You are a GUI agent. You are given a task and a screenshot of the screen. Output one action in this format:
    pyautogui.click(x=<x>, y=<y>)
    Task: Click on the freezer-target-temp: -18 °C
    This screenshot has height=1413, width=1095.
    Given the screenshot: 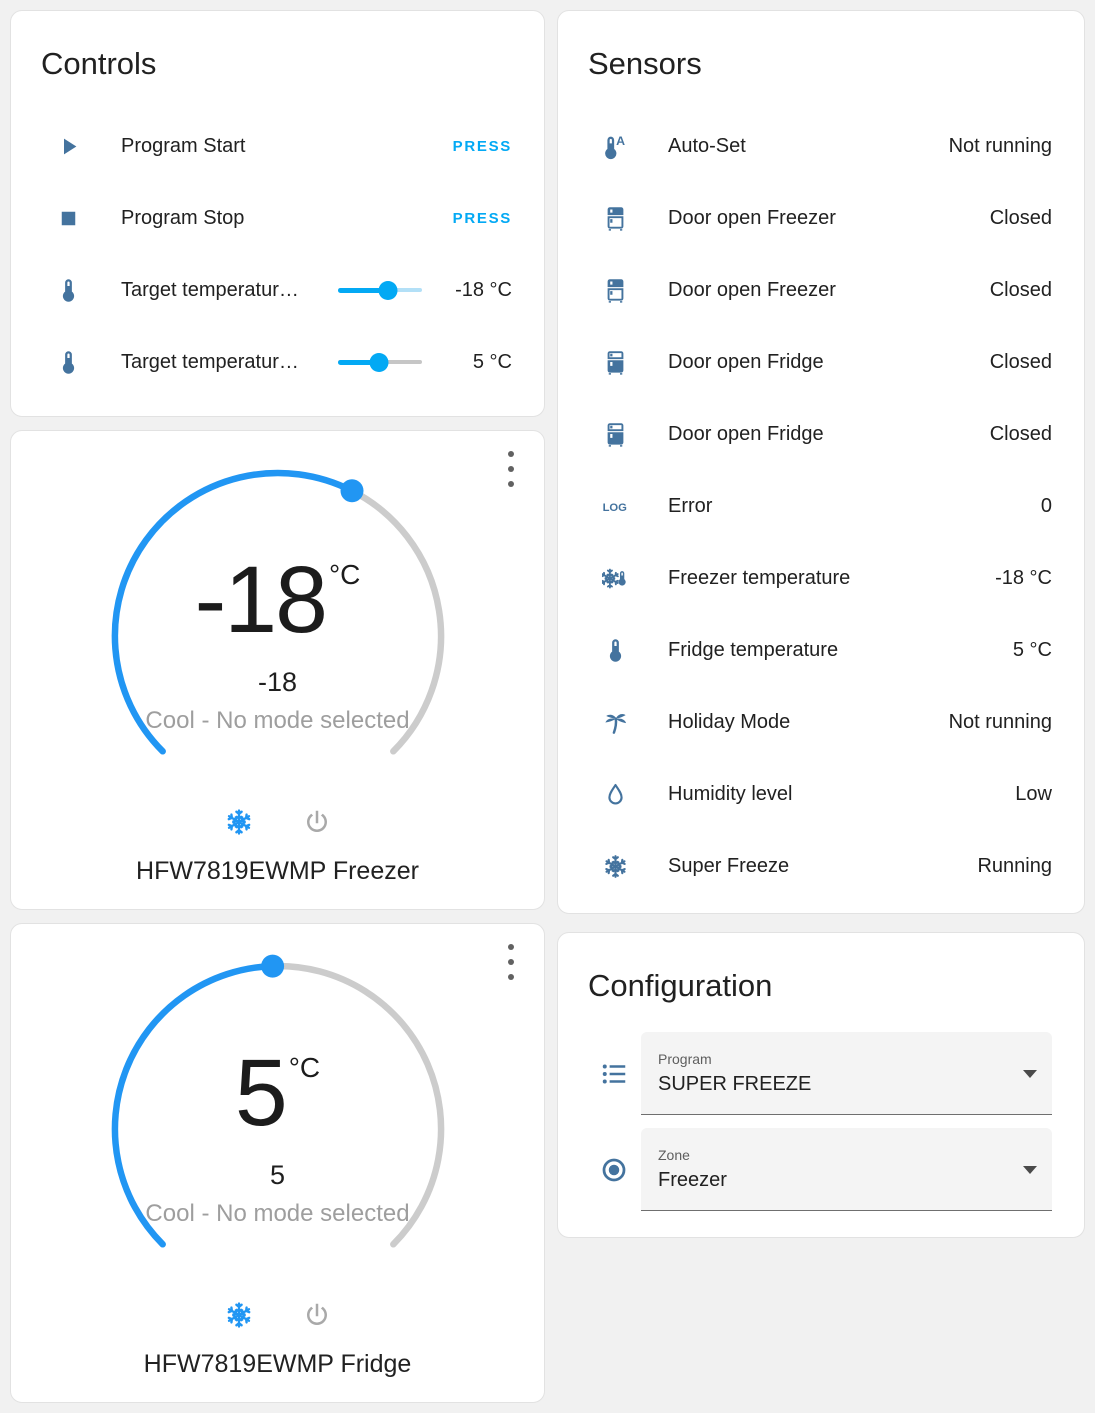 What is the action you would take?
    pyautogui.click(x=278, y=600)
    